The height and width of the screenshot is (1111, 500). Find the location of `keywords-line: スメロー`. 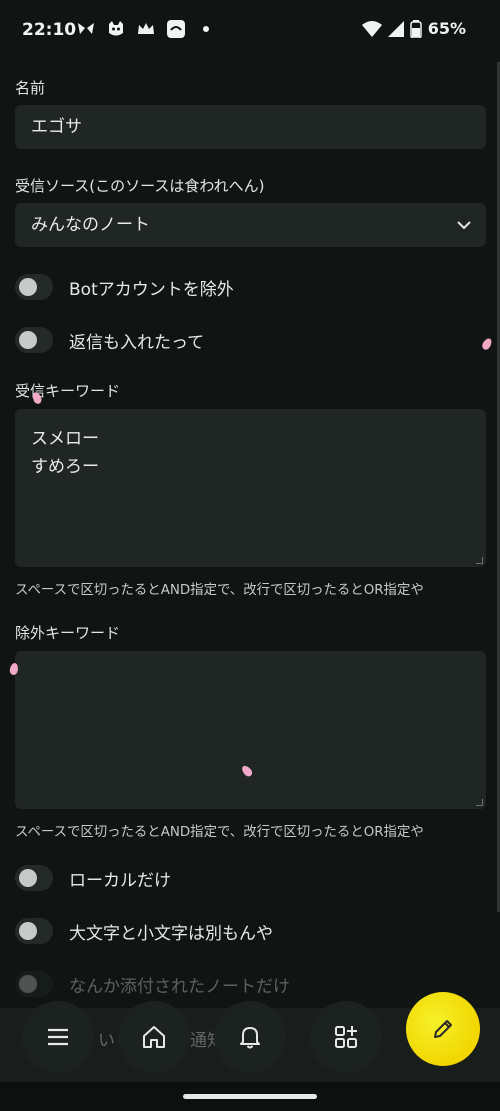

keywords-line: スメロー is located at coordinates (65, 439).